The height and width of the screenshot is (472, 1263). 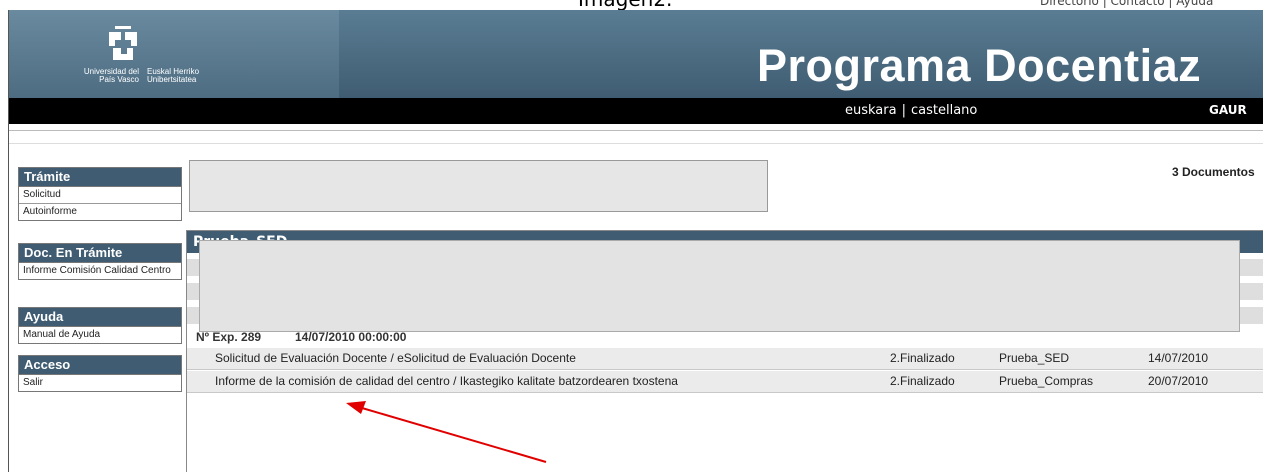 I want to click on redacted-filter-panel, so click(x=478, y=186).